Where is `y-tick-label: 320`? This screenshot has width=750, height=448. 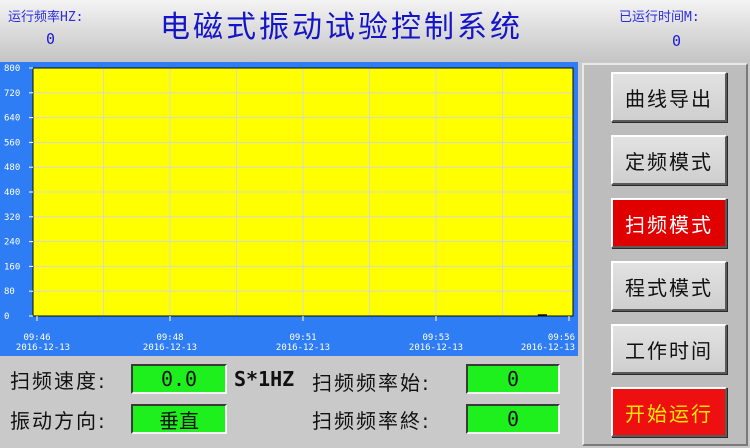 y-tick-label: 320 is located at coordinates (12, 218).